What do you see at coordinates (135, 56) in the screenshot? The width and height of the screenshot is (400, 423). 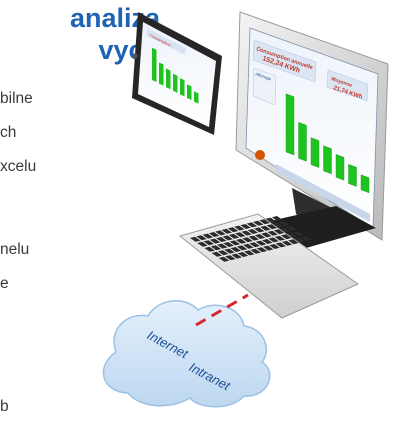 I see `tablet-home-button` at bounding box center [135, 56].